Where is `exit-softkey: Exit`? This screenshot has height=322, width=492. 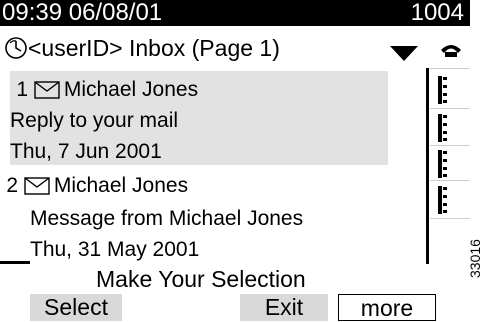
exit-softkey: Exit is located at coordinates (284, 307).